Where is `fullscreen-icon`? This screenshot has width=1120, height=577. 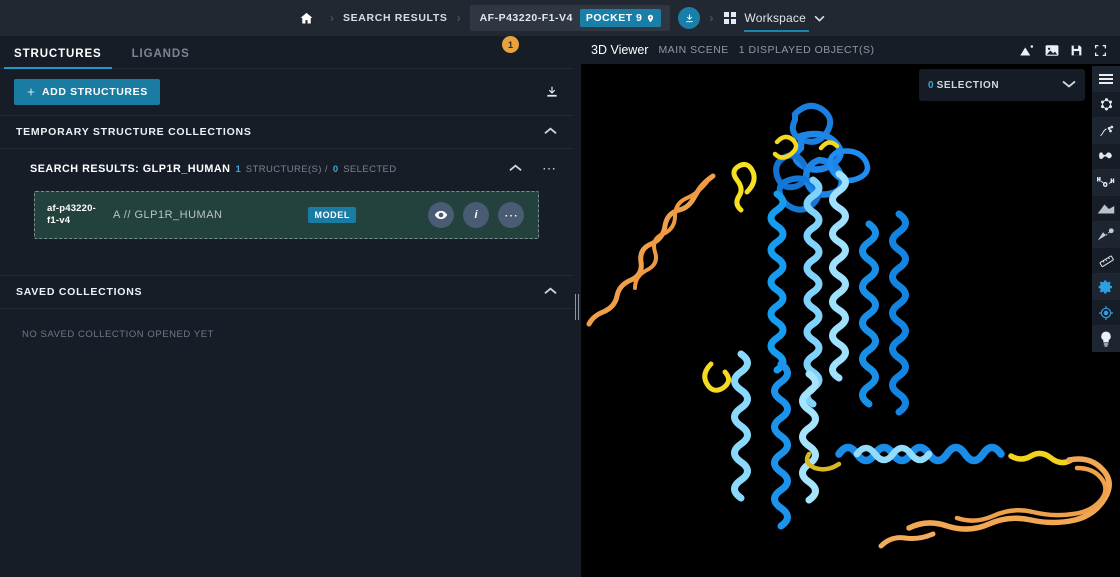 fullscreen-icon is located at coordinates (1100, 50).